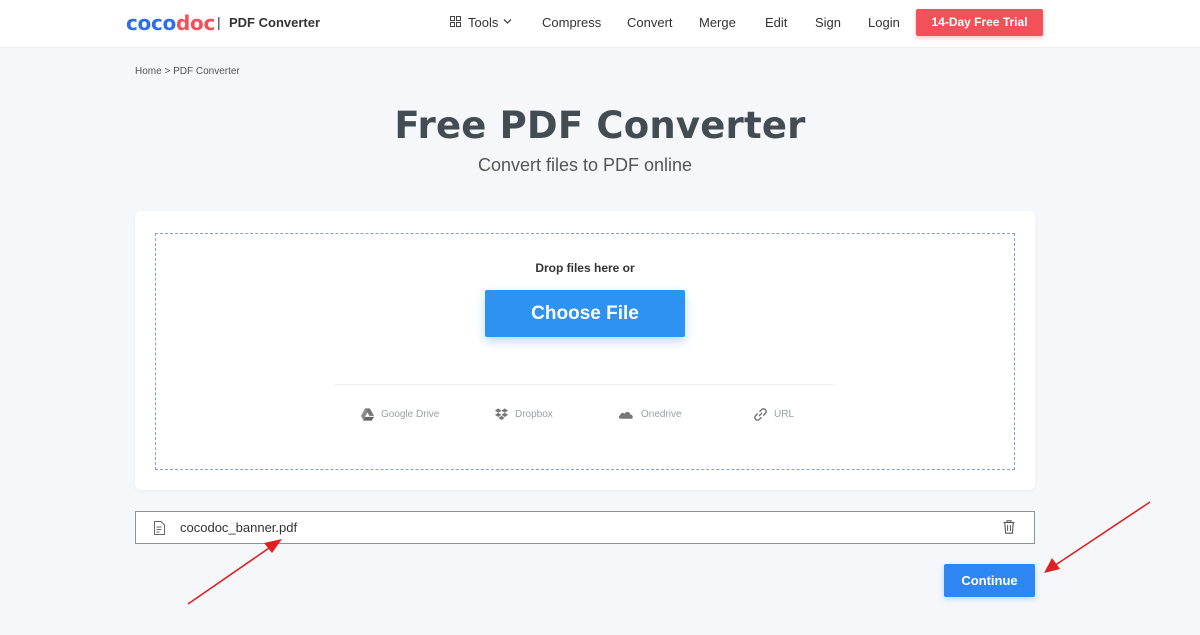 The height and width of the screenshot is (635, 1200). Describe the element at coordinates (784, 414) in the screenshot. I see `url-label: URL` at that location.